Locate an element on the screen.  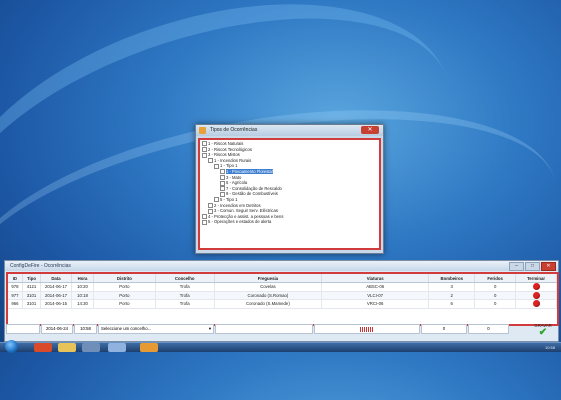
dialog-titlebar: Tipos de Ocorrências ✕ is located at coordinates (289, 130).